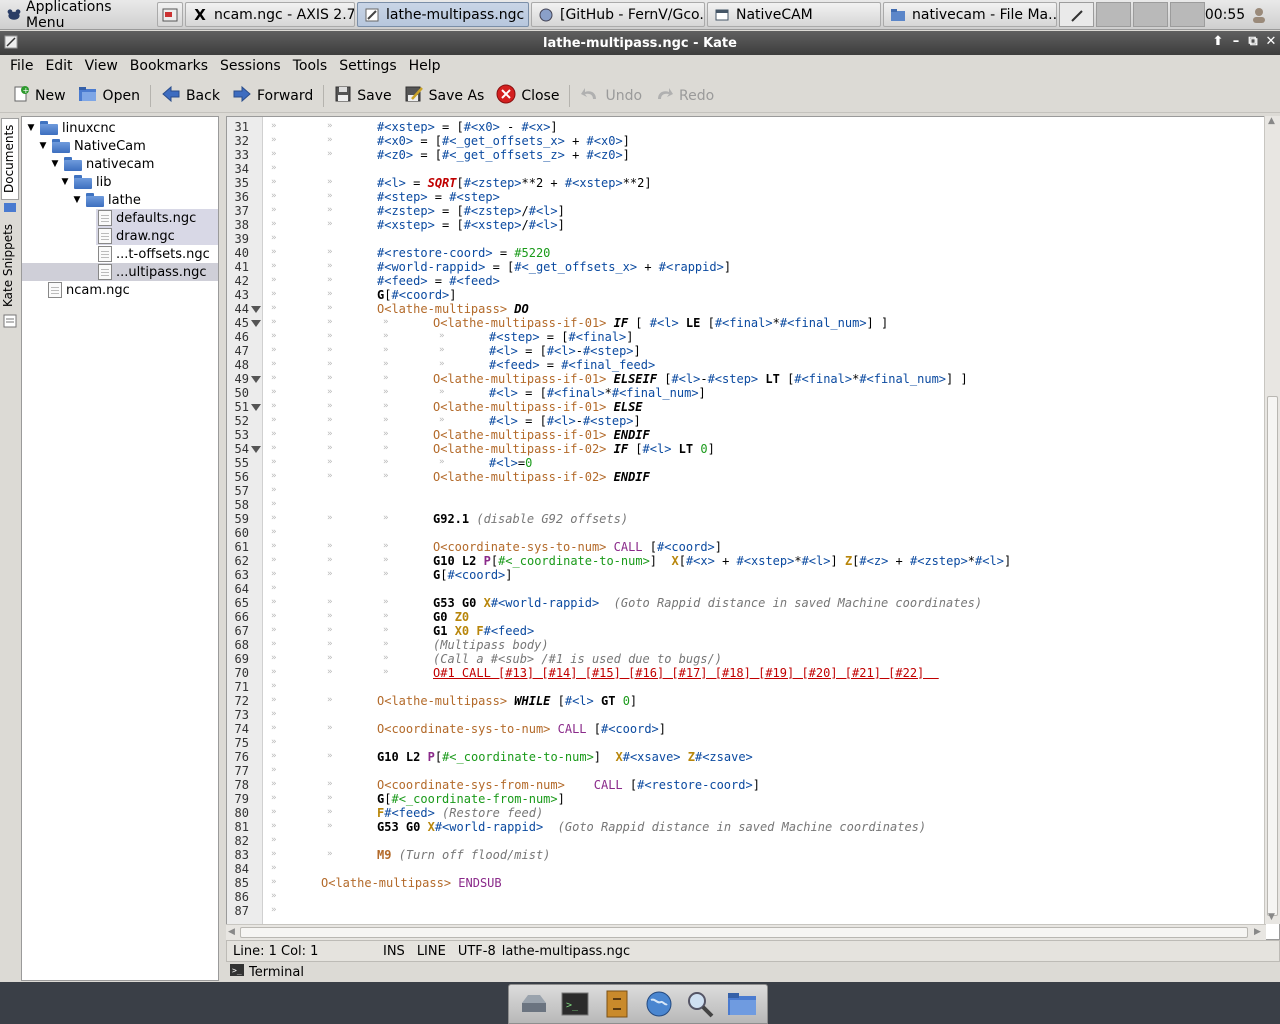 The image size is (1280, 1024). What do you see at coordinates (120, 272) in the screenshot?
I see `tree-file-multipass: ...ultipass.ngc` at bounding box center [120, 272].